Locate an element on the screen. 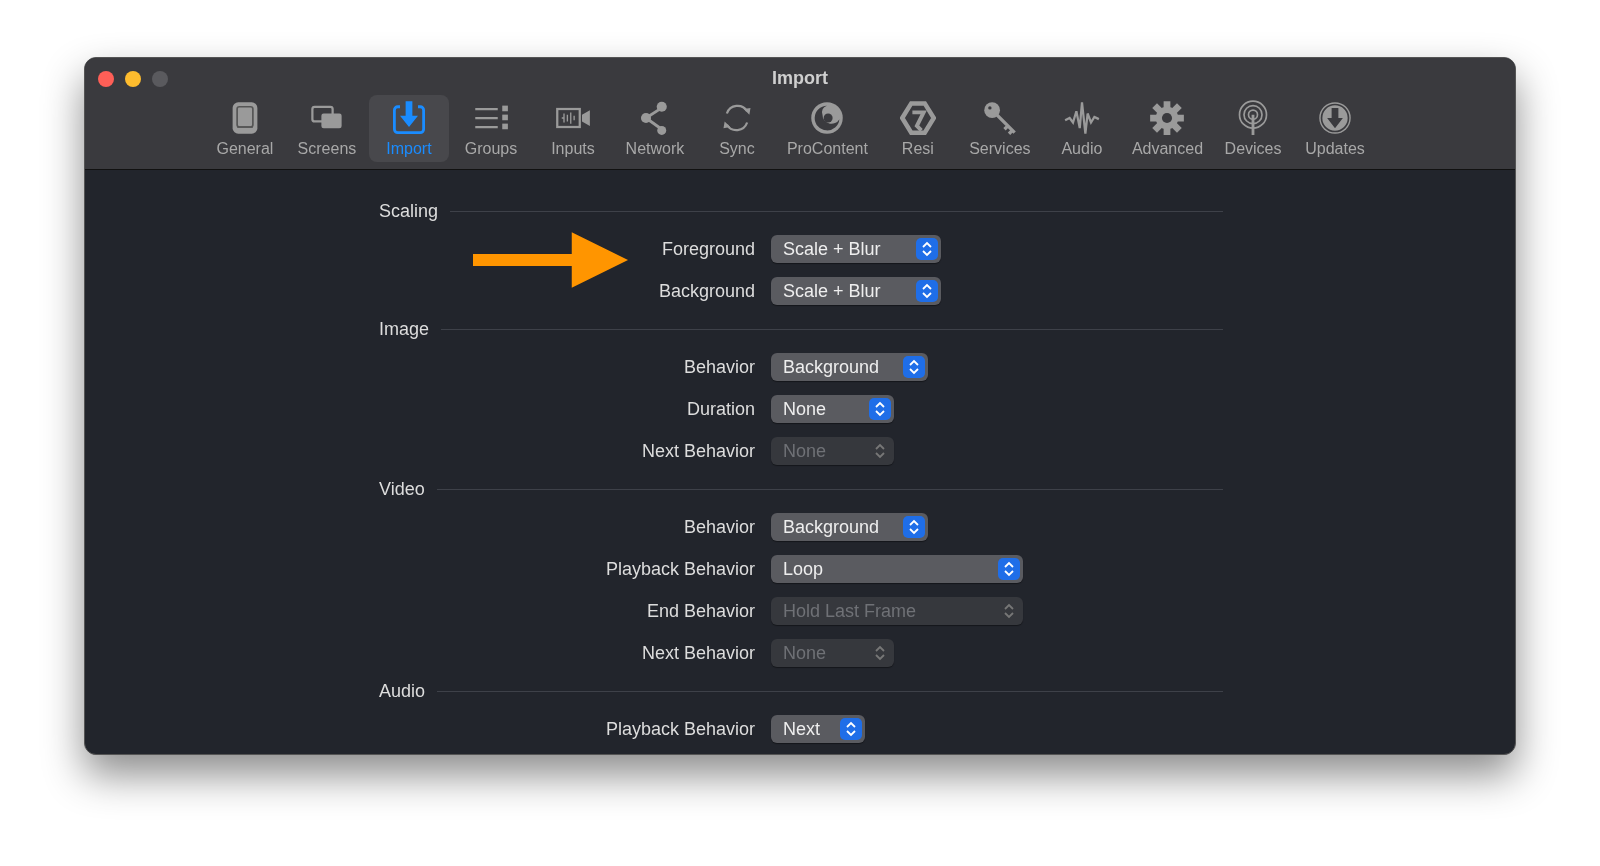  toolbar-tab: Advanced is located at coordinates (1167, 128).